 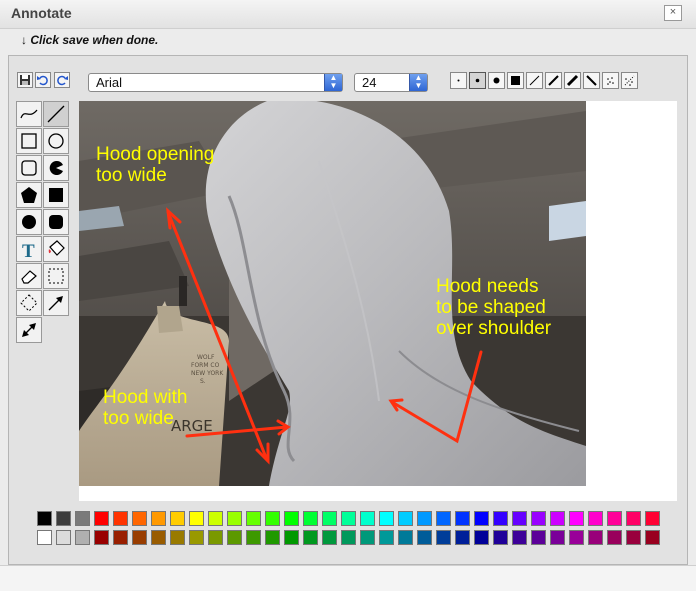 What do you see at coordinates (155, 165) in the screenshot?
I see `annotation-hood-opening: Hood opening too wide` at bounding box center [155, 165].